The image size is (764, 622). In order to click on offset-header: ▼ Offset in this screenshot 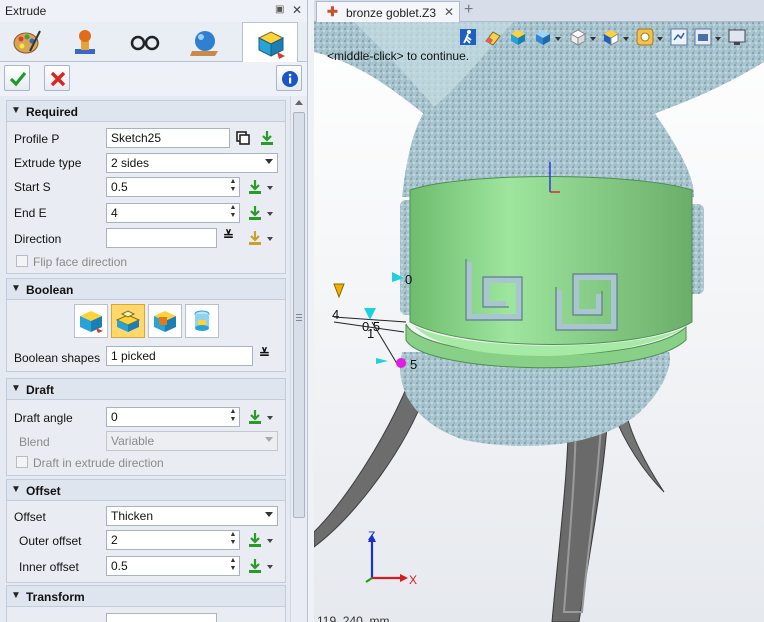, I will do `click(146, 490)`.